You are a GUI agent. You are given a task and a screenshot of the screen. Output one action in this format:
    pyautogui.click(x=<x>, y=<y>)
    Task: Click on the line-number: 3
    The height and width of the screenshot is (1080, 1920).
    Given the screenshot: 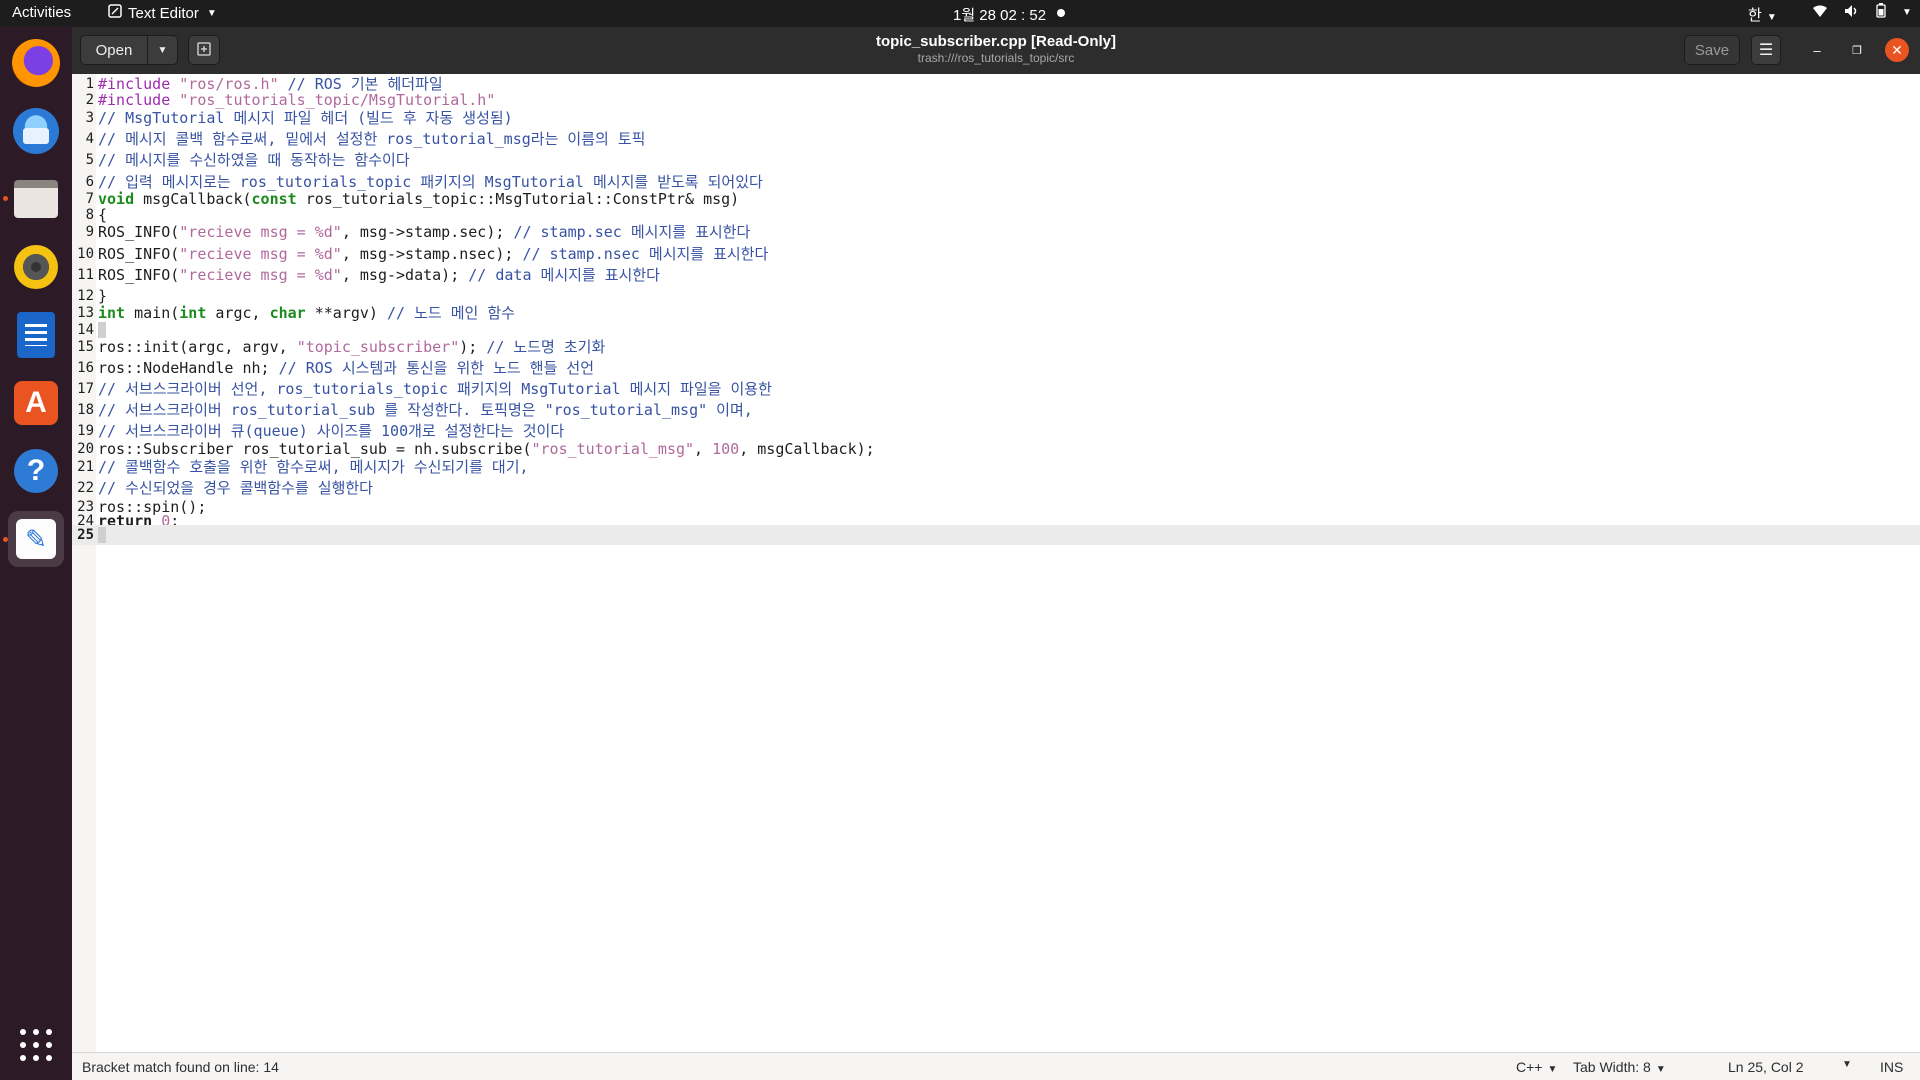 What is the action you would take?
    pyautogui.click(x=89, y=118)
    